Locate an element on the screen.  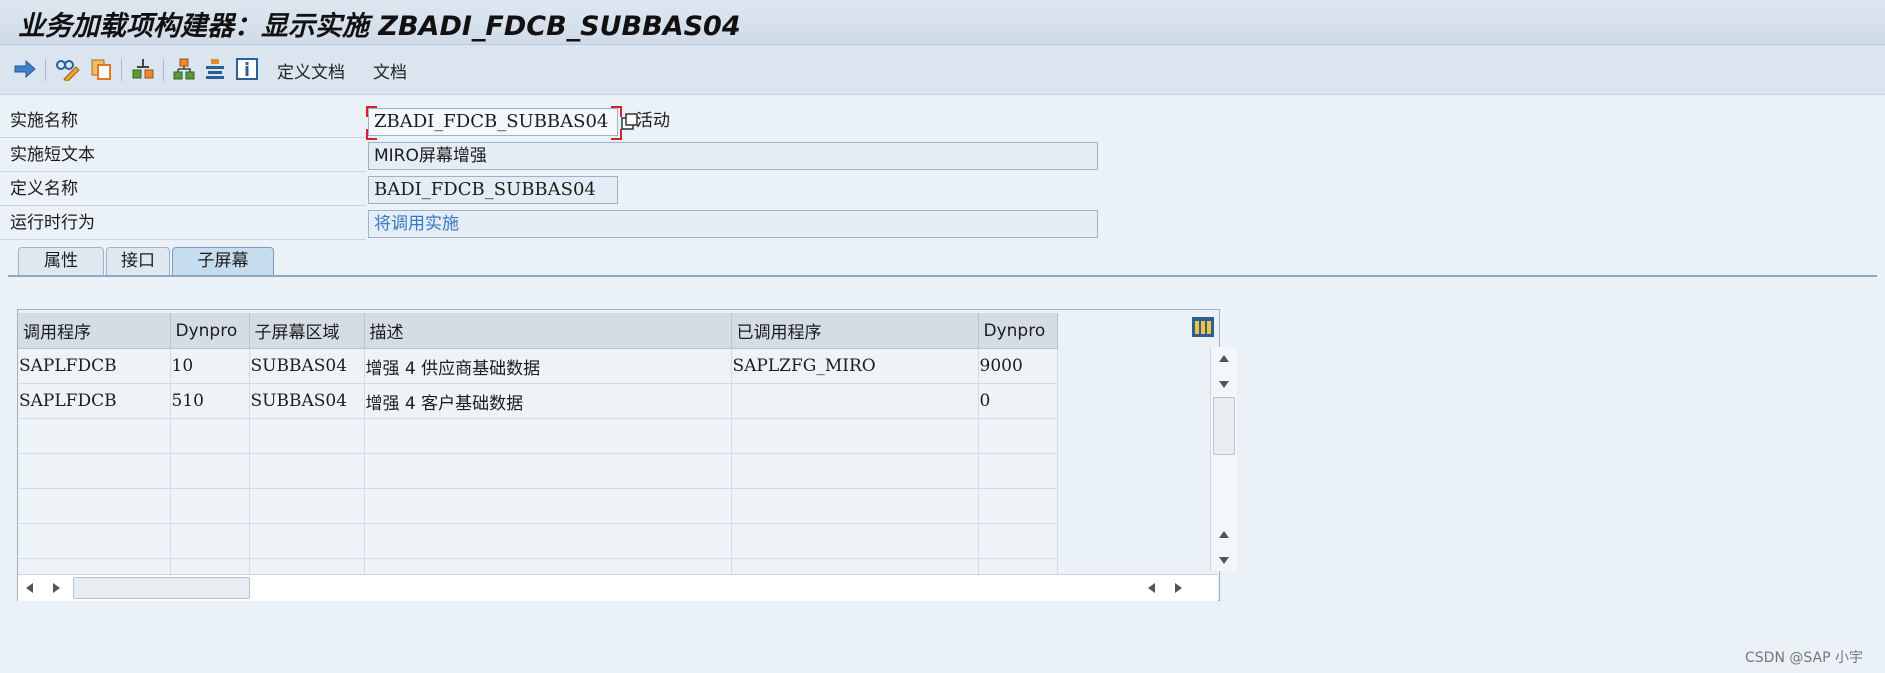
grid-cell: 10 is located at coordinates (210, 366).